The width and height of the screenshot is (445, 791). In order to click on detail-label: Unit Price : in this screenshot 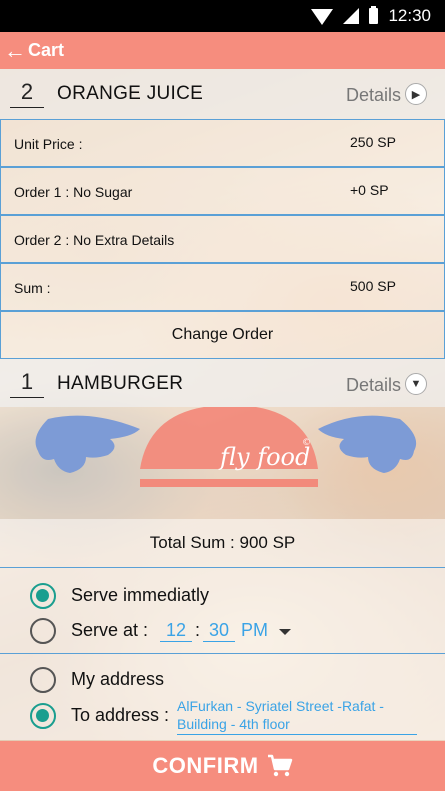, I will do `click(48, 144)`.